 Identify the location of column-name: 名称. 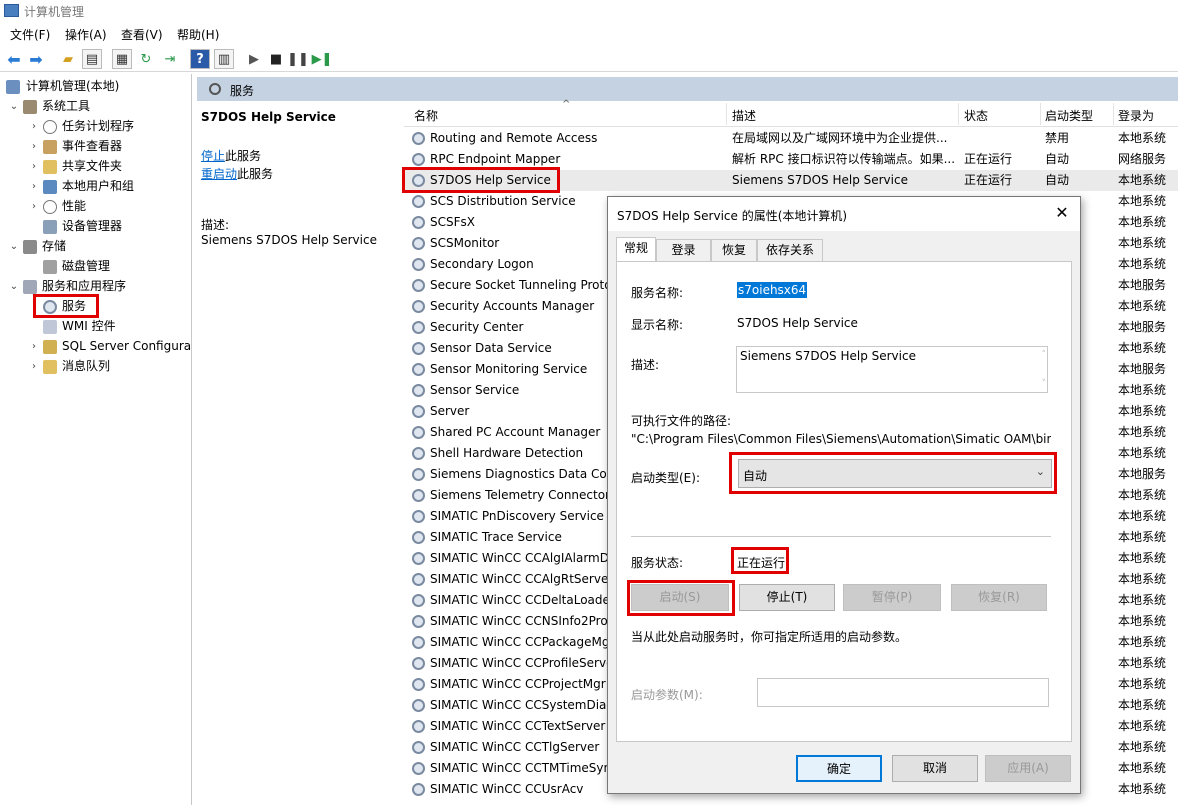
(426, 115).